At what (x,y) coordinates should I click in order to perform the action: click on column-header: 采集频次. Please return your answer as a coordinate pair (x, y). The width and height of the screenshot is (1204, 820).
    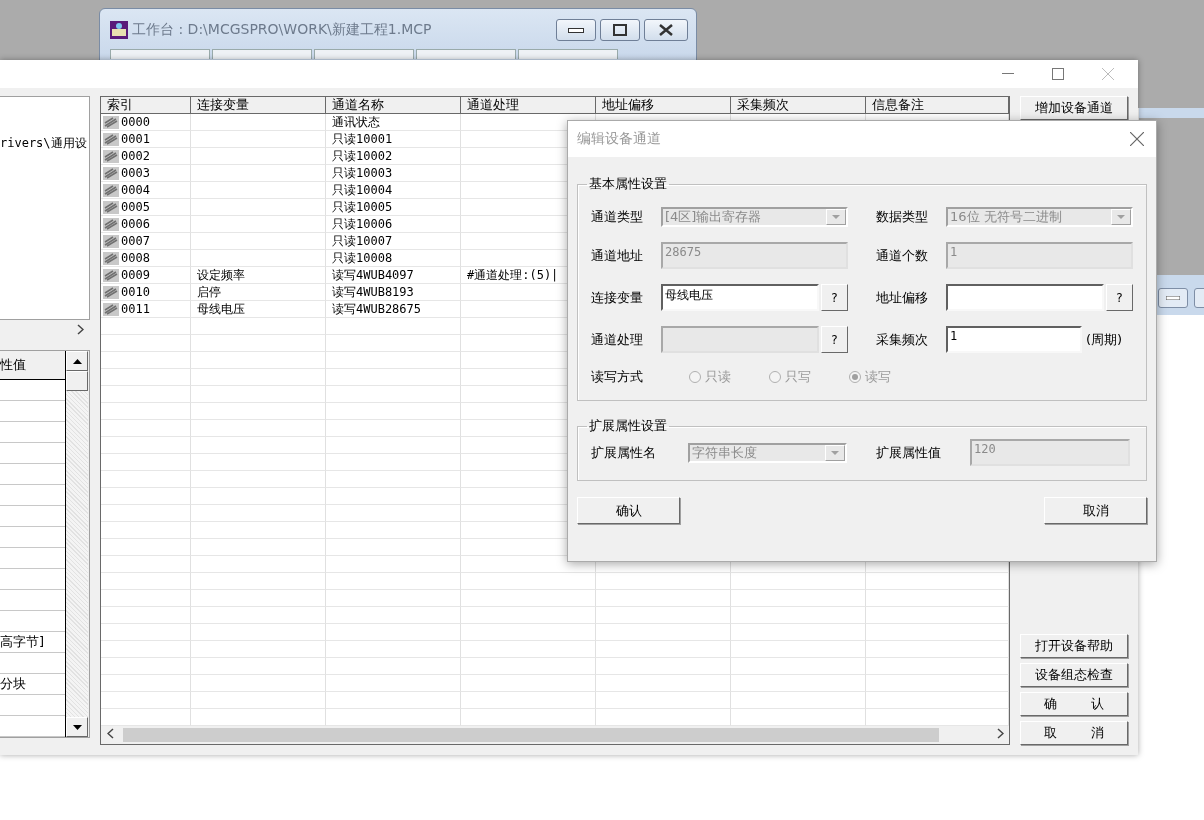
    Looking at the image, I should click on (798, 105).